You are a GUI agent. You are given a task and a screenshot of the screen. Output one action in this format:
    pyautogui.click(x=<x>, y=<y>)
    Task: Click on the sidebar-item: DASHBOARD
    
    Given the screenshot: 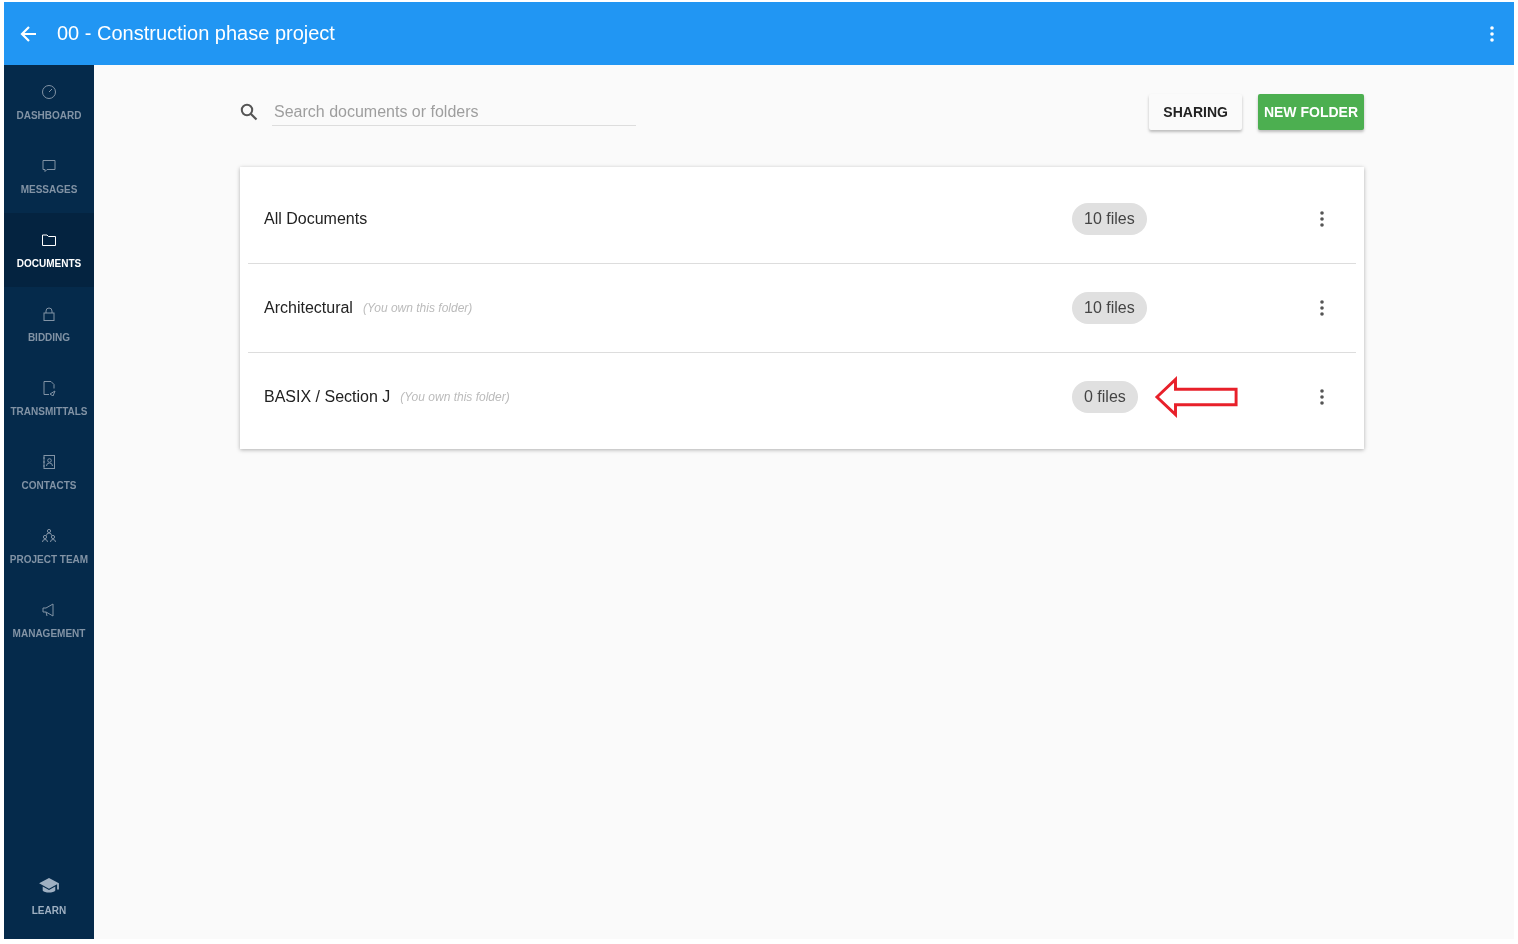 What is the action you would take?
    pyautogui.click(x=49, y=102)
    